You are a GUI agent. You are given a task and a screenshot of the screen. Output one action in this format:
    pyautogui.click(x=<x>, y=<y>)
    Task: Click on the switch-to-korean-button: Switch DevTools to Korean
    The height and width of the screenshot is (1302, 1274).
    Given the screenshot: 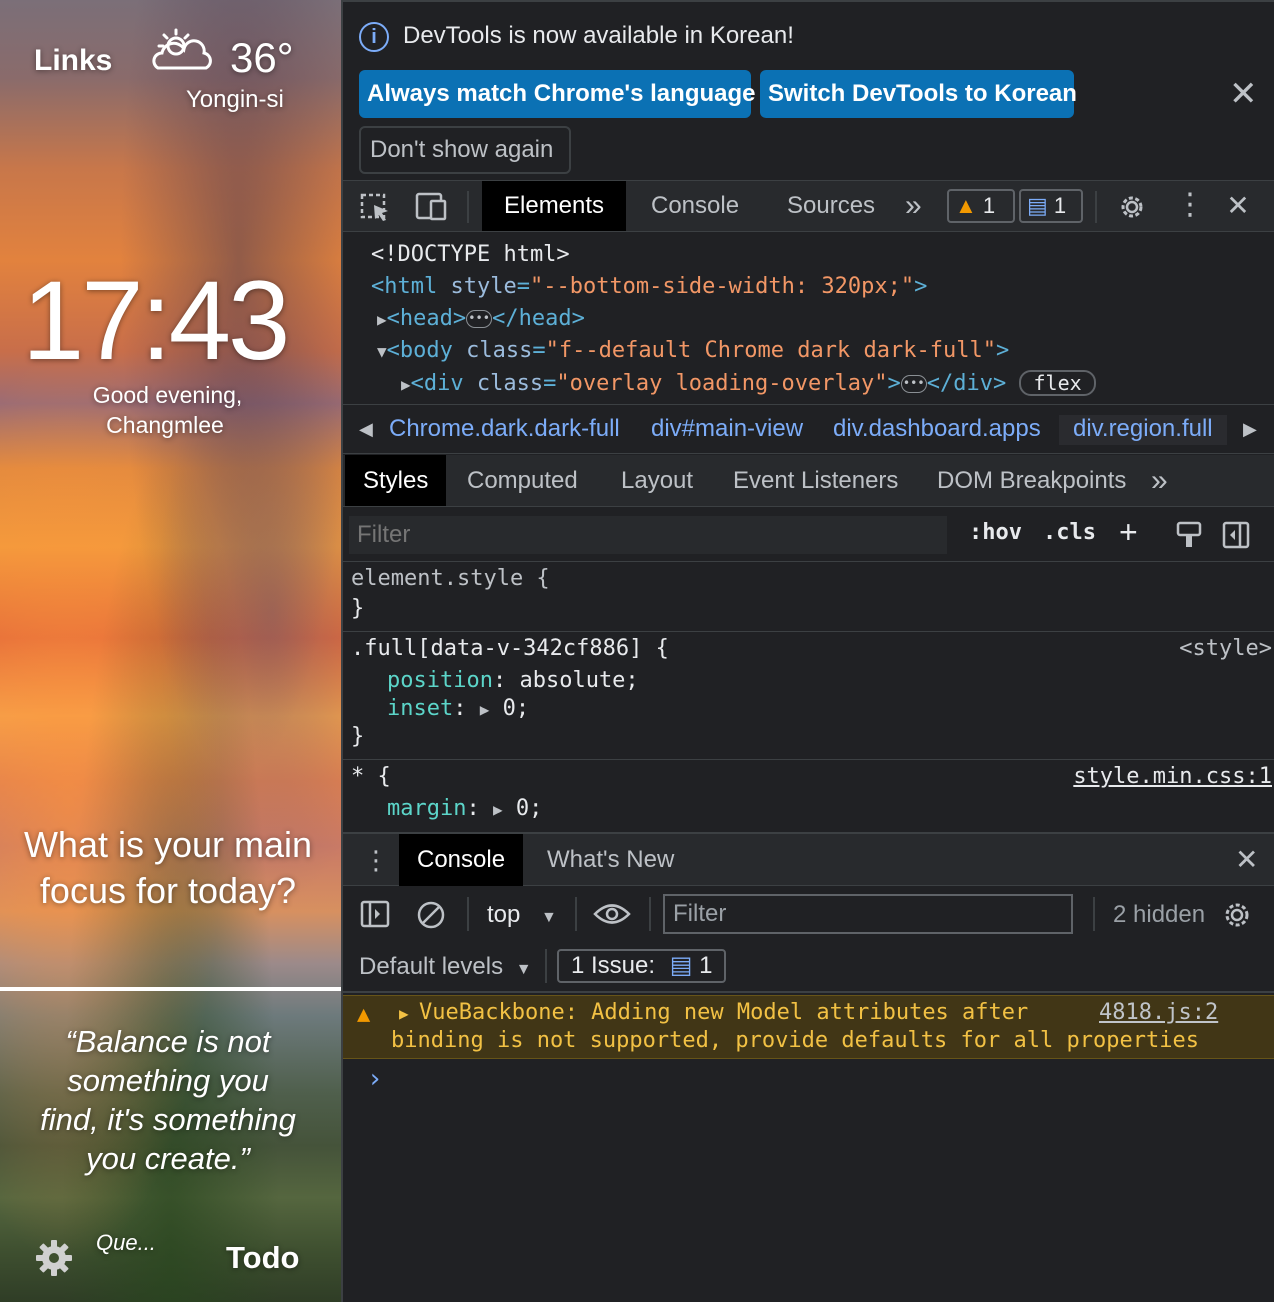 What is the action you would take?
    pyautogui.click(x=918, y=94)
    